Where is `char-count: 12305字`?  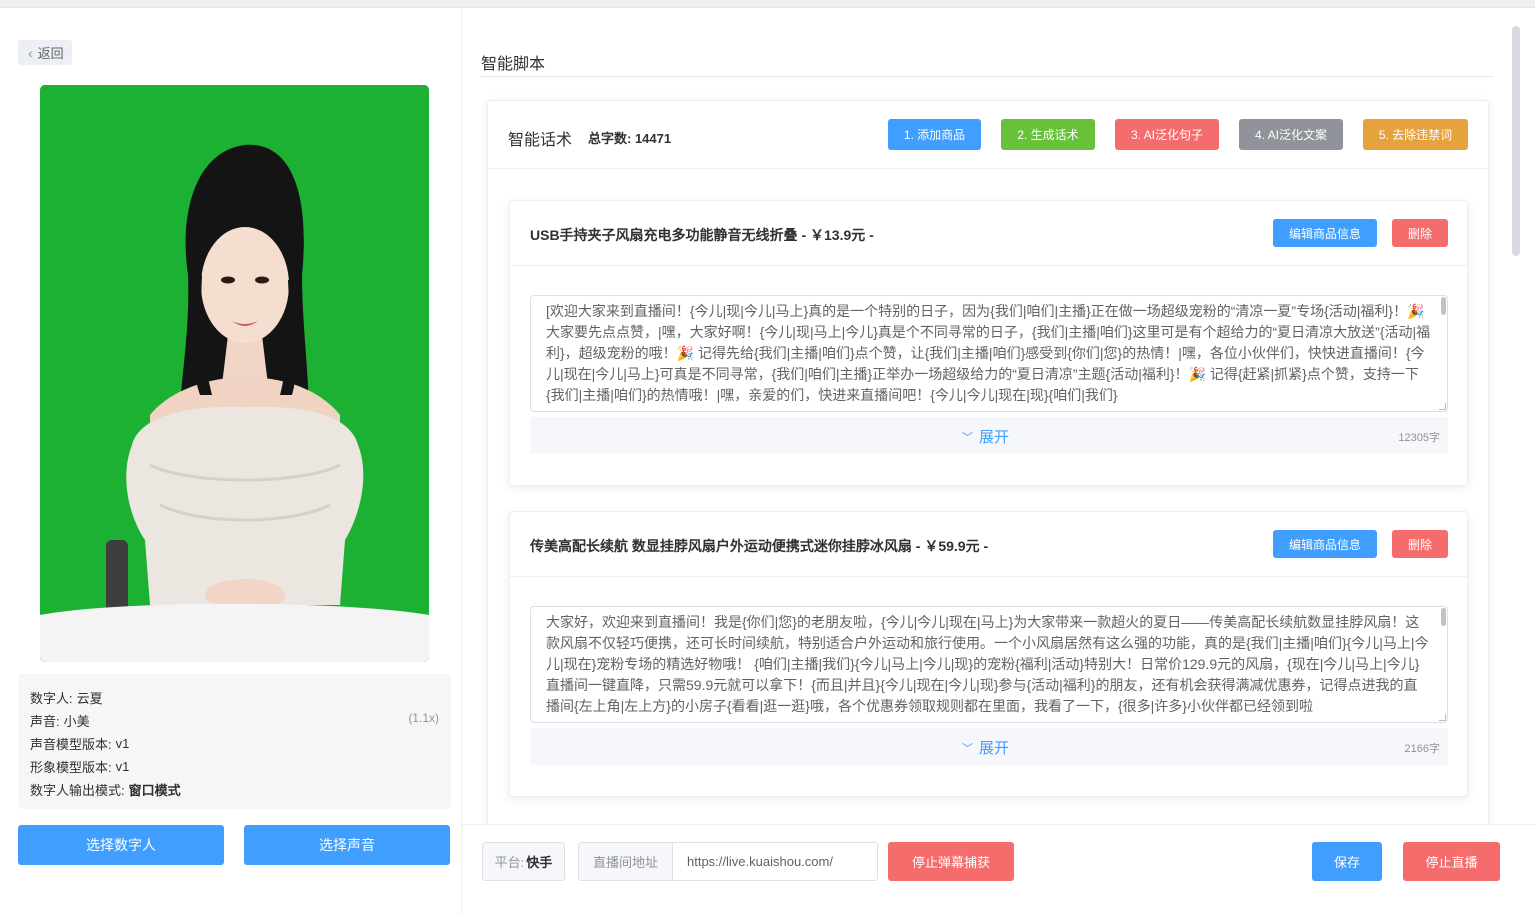
char-count: 12305字 is located at coordinates (1419, 438).